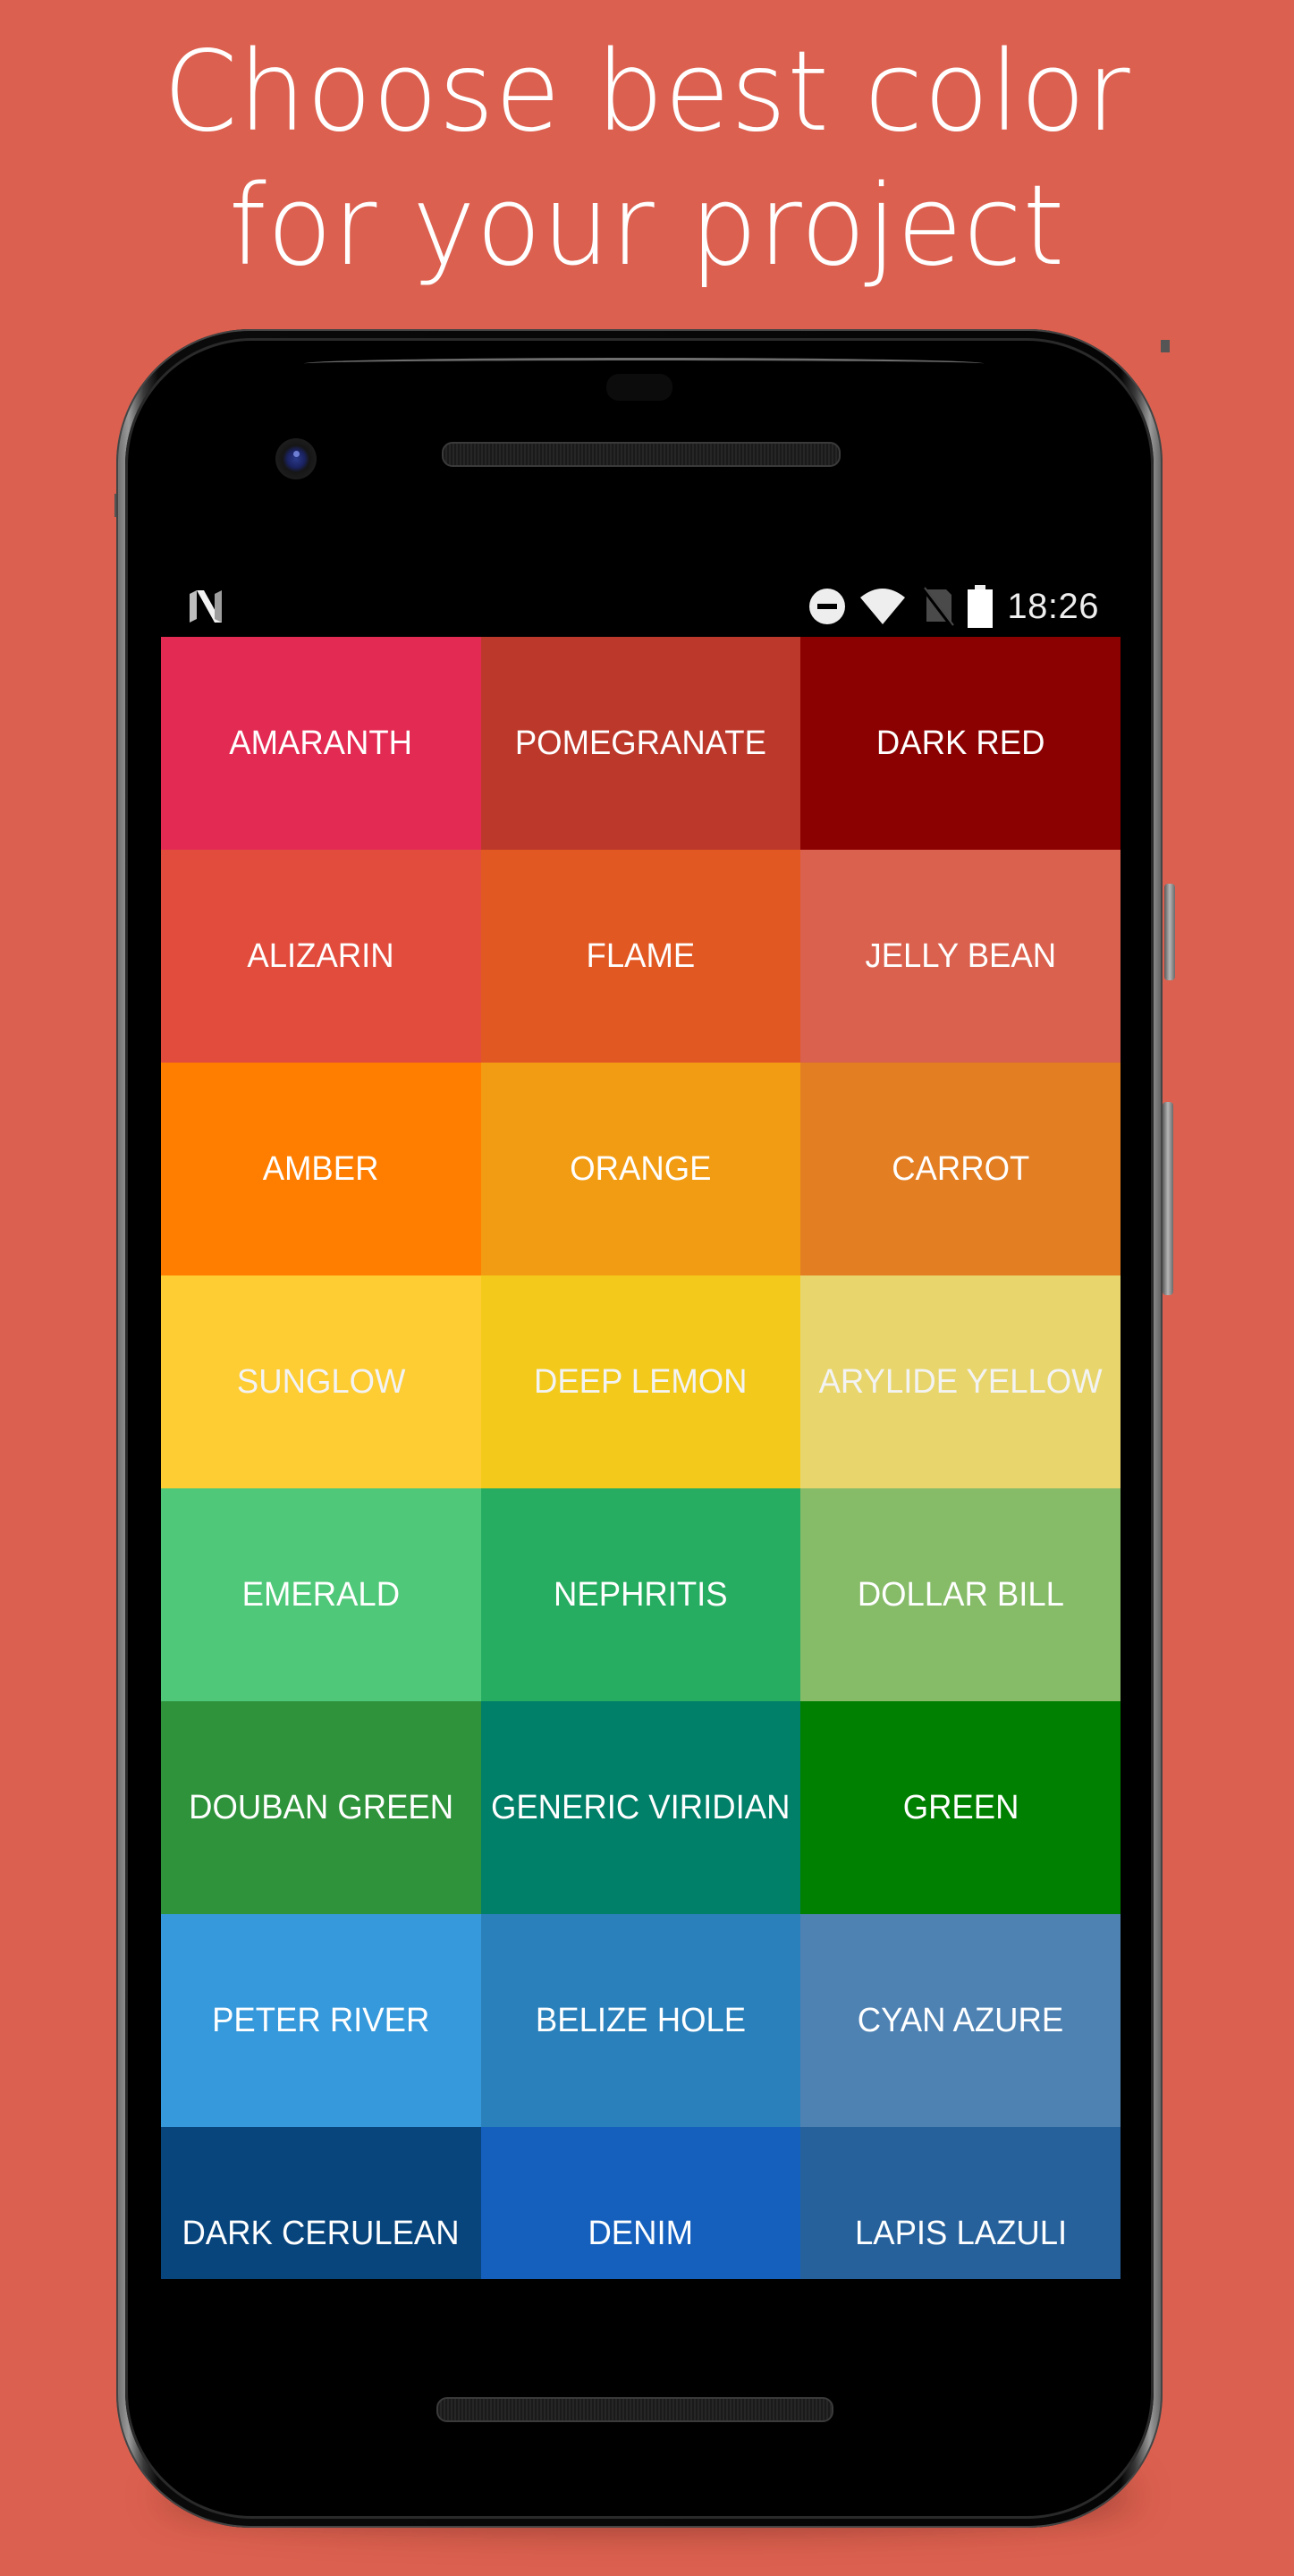 The image size is (1294, 2576). What do you see at coordinates (827, 606) in the screenshot?
I see `do-not-disturb-icon` at bounding box center [827, 606].